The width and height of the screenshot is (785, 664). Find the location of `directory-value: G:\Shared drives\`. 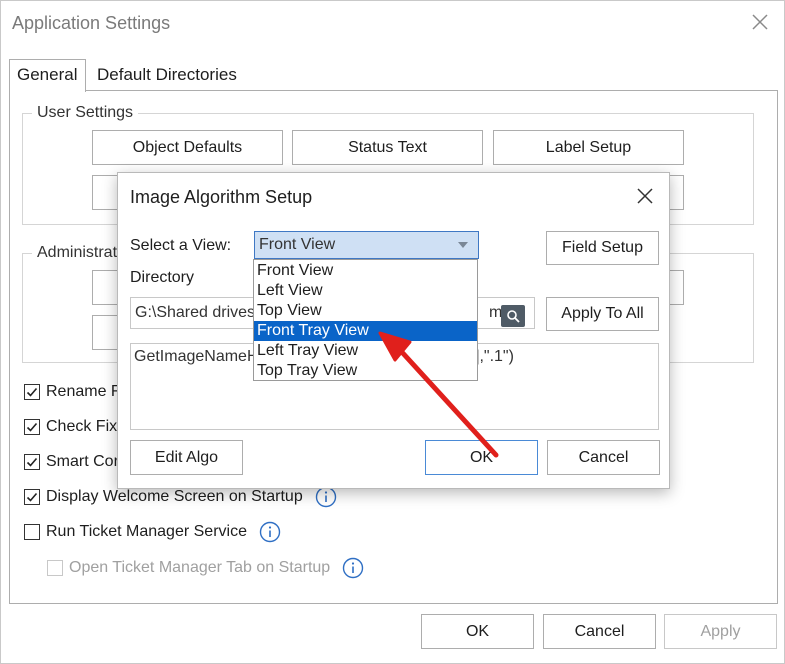

directory-value: G:\Shared drives\ is located at coordinates (197, 312).